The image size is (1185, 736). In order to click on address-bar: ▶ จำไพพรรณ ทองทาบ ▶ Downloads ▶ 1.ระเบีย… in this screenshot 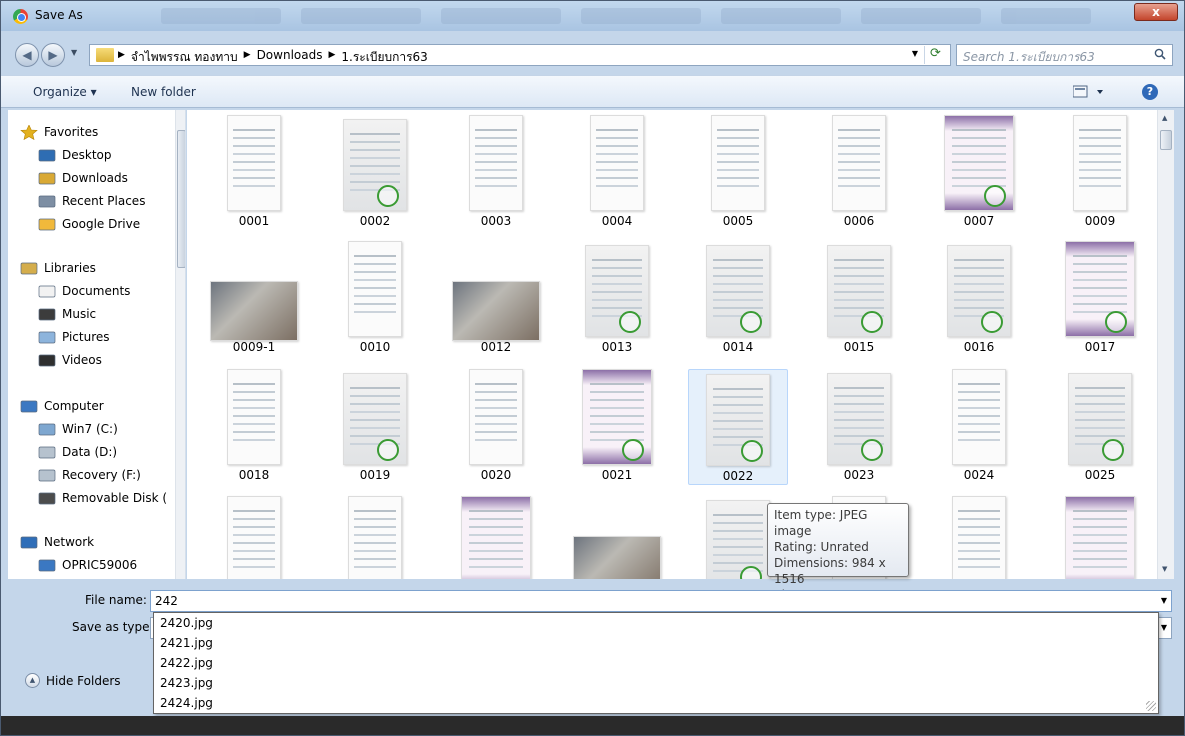, I will do `click(520, 55)`.